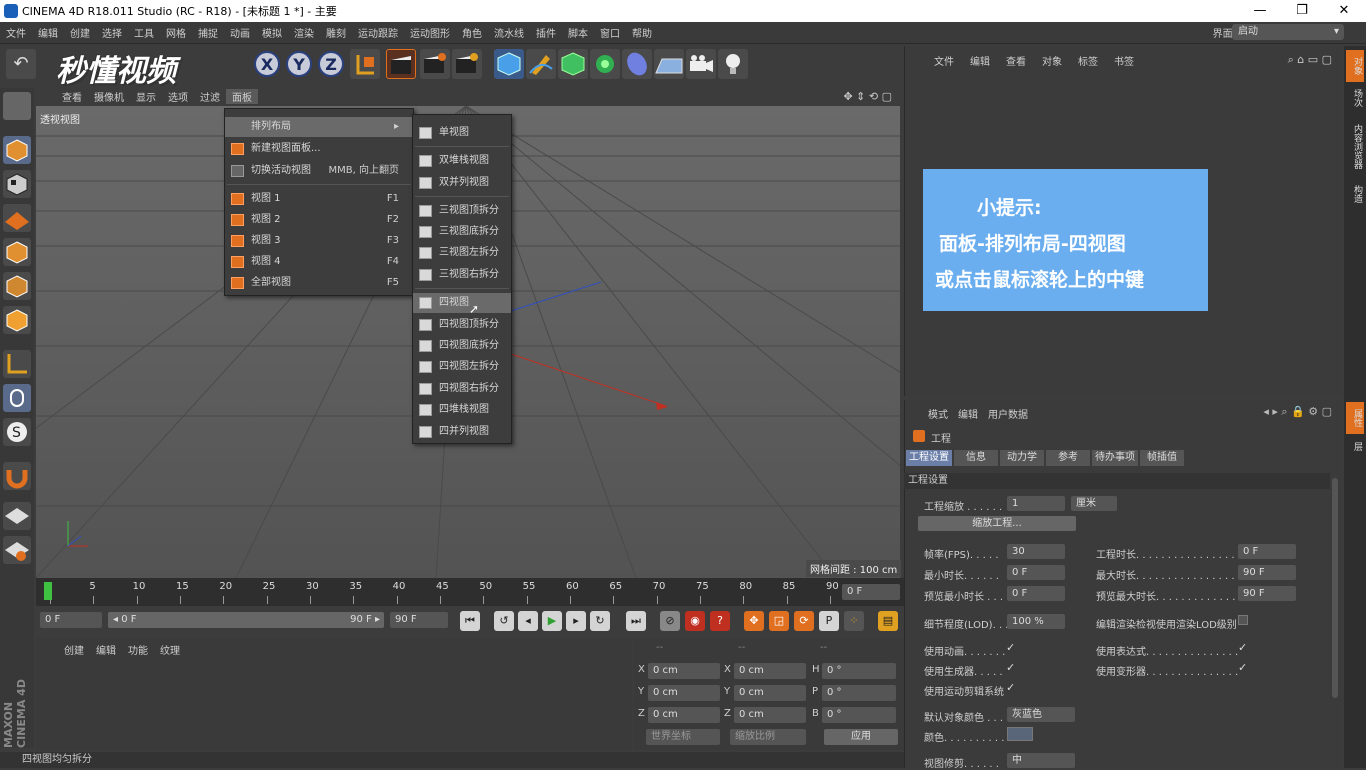  Describe the element at coordinates (1355, 446) in the screenshot. I see `side-tab-layers: 层` at that location.